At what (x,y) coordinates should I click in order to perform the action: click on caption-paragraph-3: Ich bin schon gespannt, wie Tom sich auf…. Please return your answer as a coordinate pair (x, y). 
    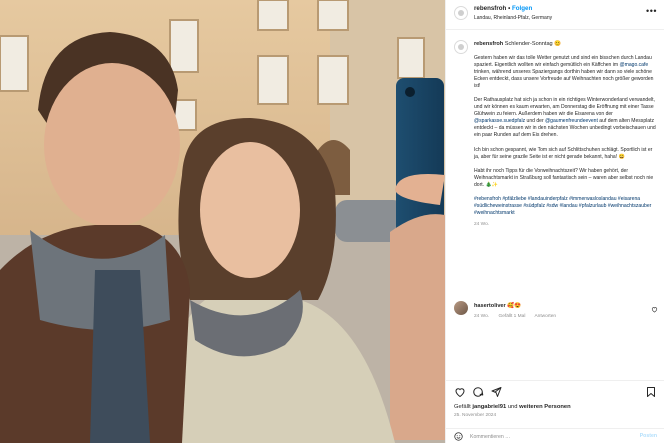
    Looking at the image, I should click on (563, 153).